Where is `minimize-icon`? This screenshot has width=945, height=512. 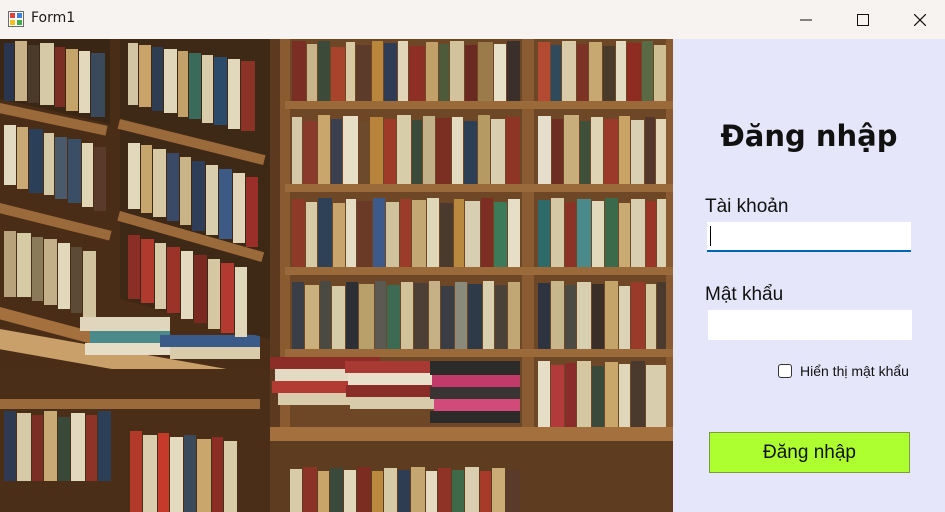 minimize-icon is located at coordinates (806, 19).